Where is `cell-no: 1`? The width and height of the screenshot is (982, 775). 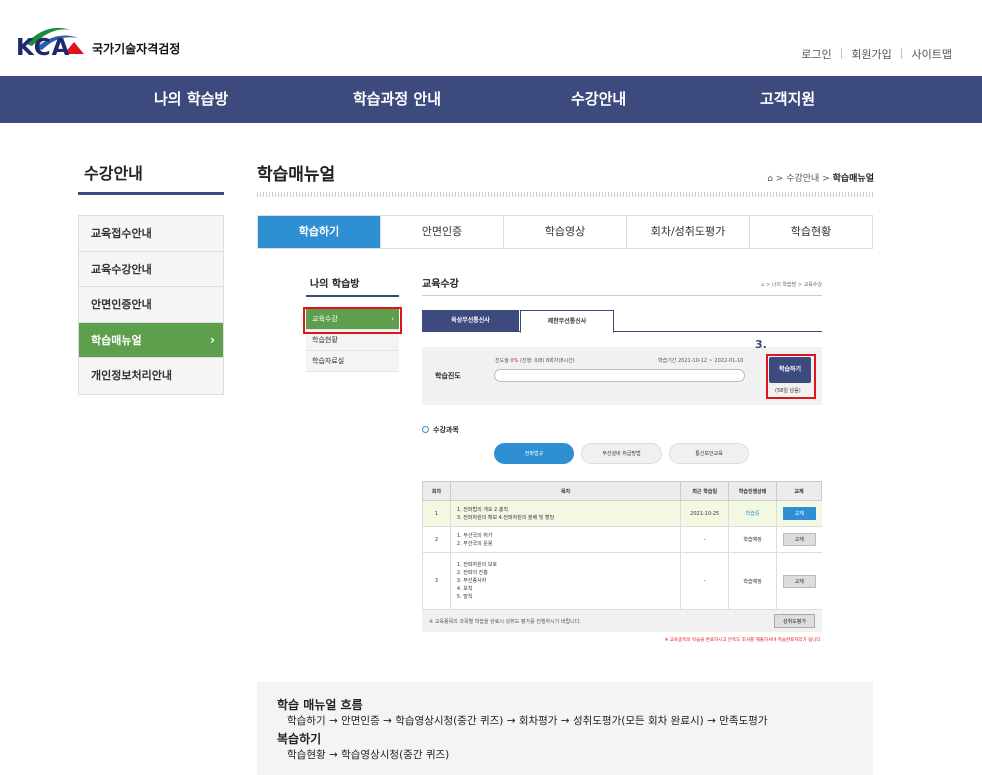
cell-no: 1 is located at coordinates (436, 513).